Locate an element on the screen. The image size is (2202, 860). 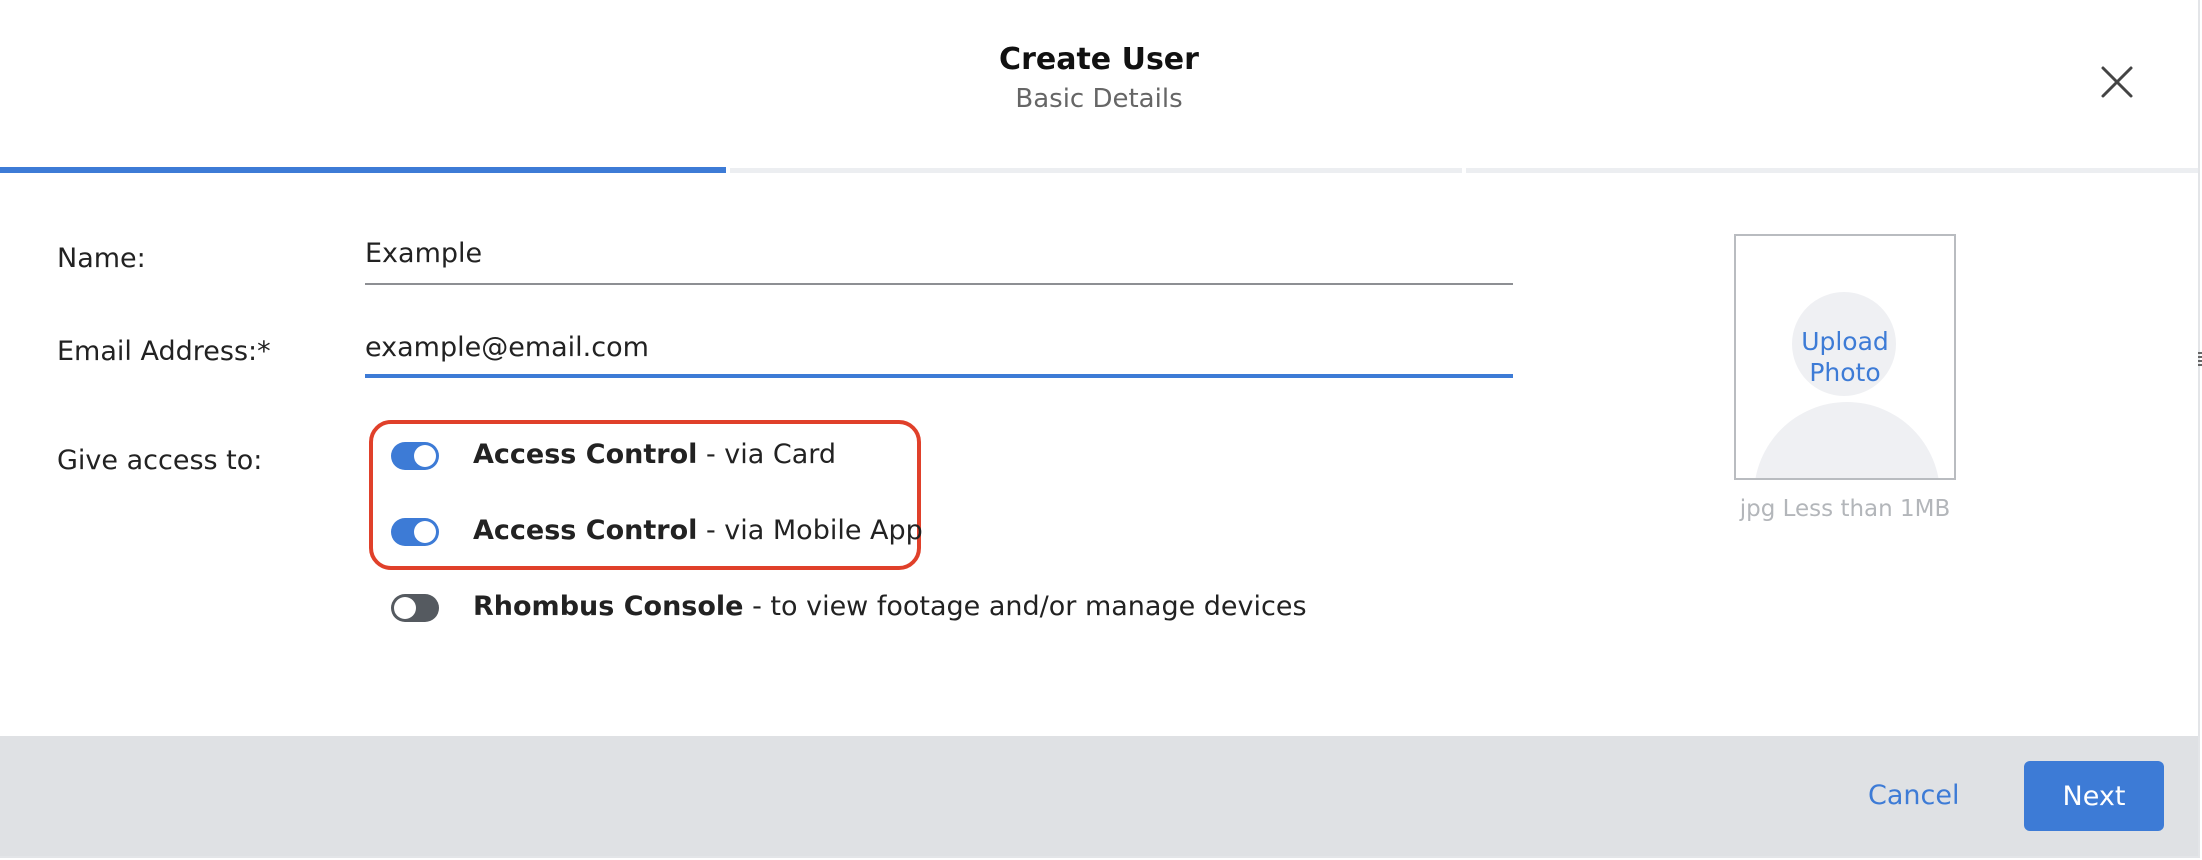
upload-photo-line2: Photo is located at coordinates (1845, 372).